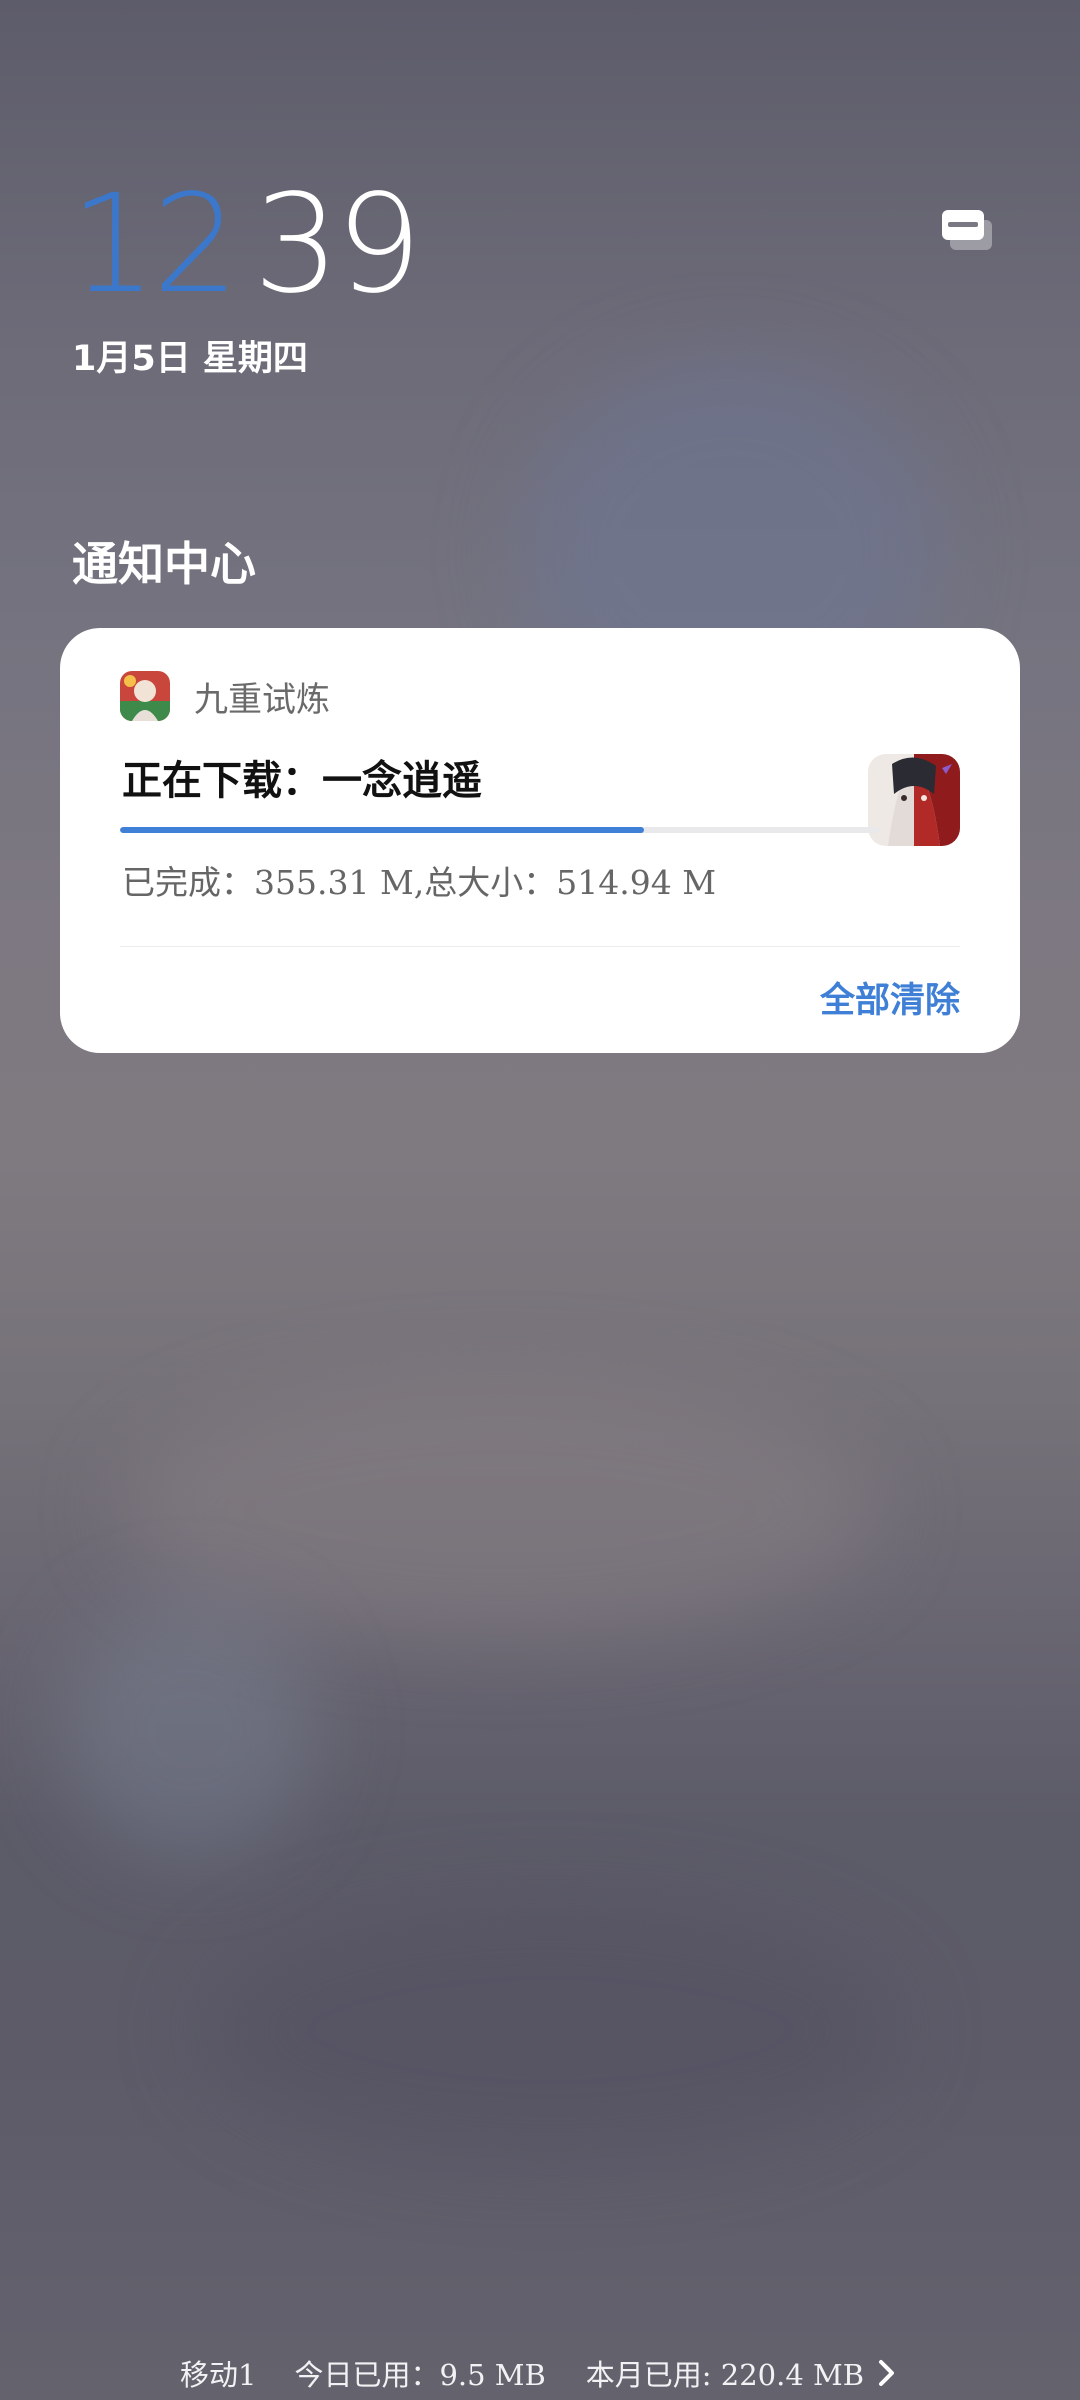 The image size is (1080, 2400). What do you see at coordinates (540, 946) in the screenshot?
I see `card-divider` at bounding box center [540, 946].